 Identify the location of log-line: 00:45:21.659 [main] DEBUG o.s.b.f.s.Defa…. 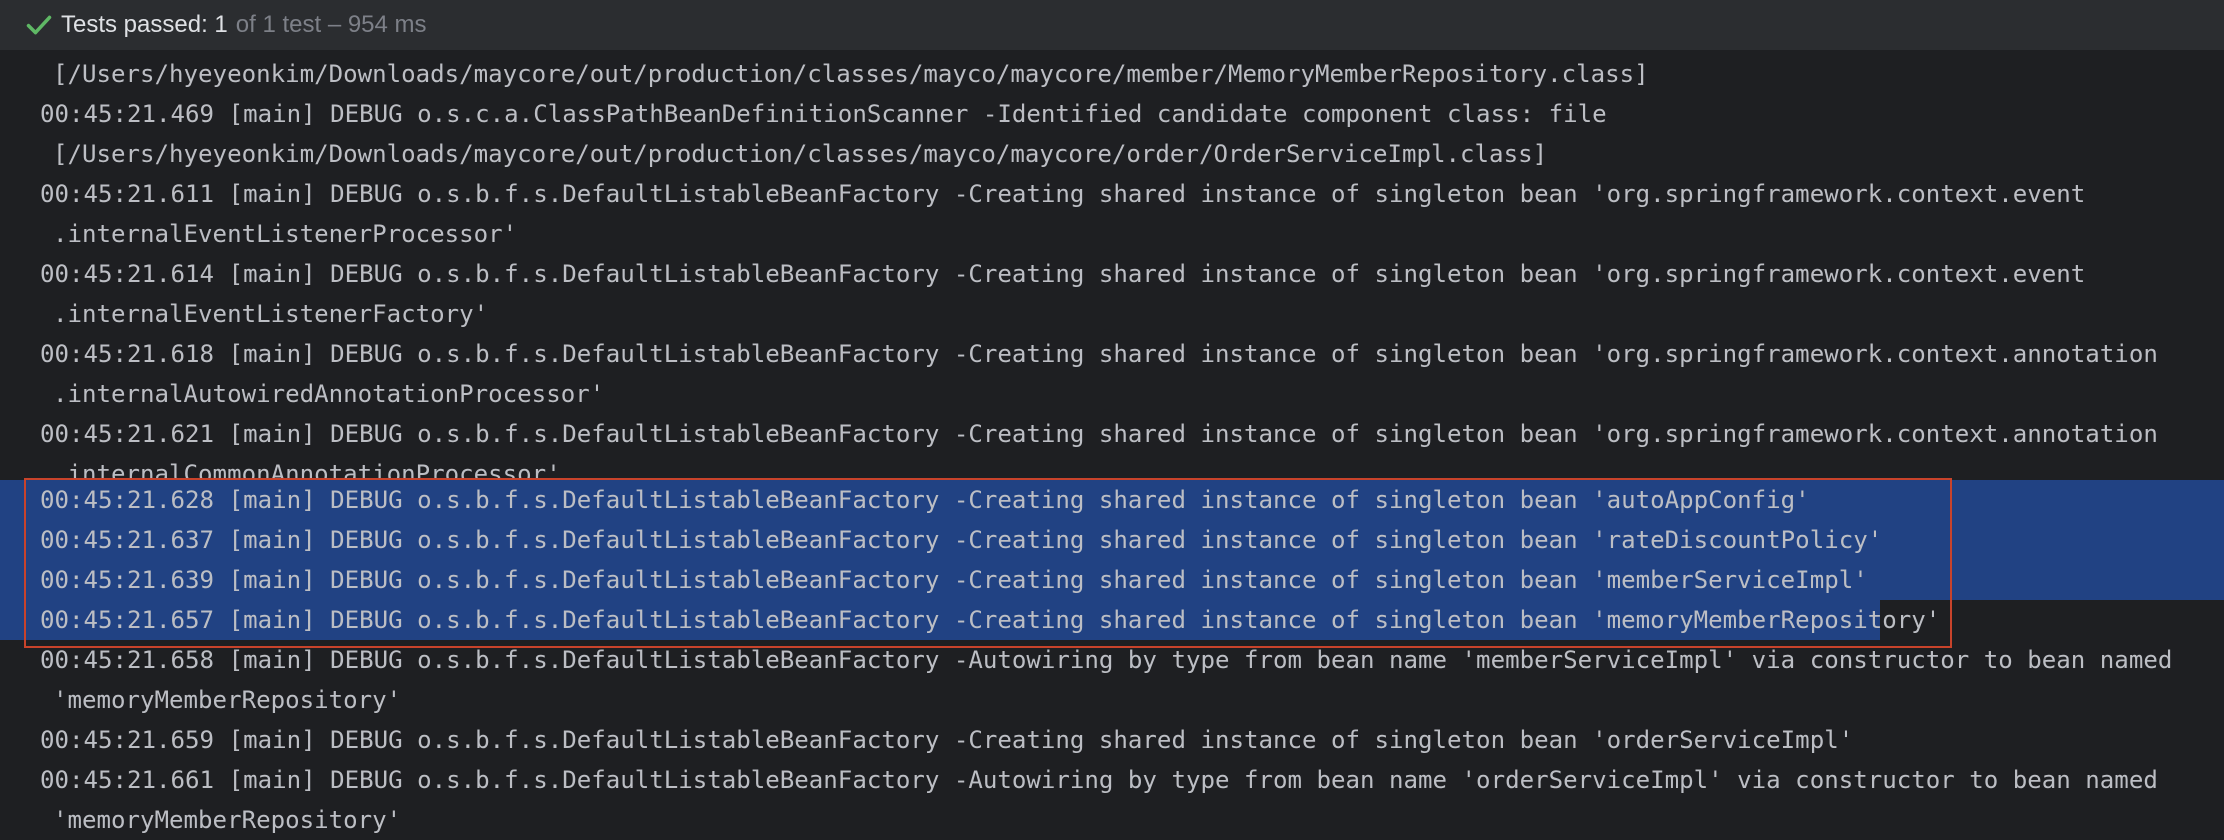
(947, 740).